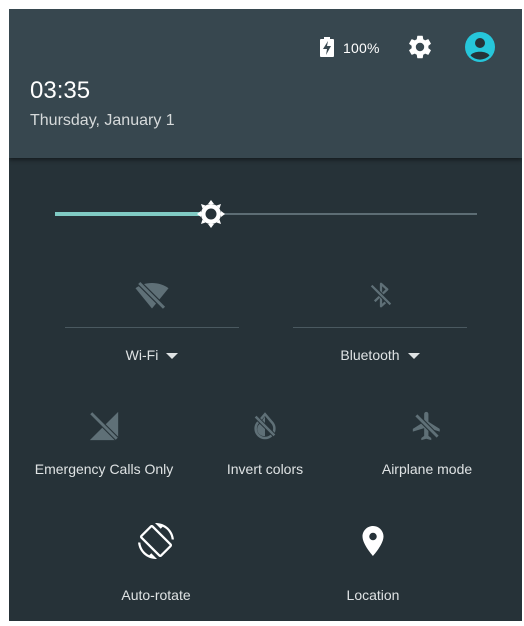  I want to click on invert-colors-tile: Invert colors, so click(265, 447).